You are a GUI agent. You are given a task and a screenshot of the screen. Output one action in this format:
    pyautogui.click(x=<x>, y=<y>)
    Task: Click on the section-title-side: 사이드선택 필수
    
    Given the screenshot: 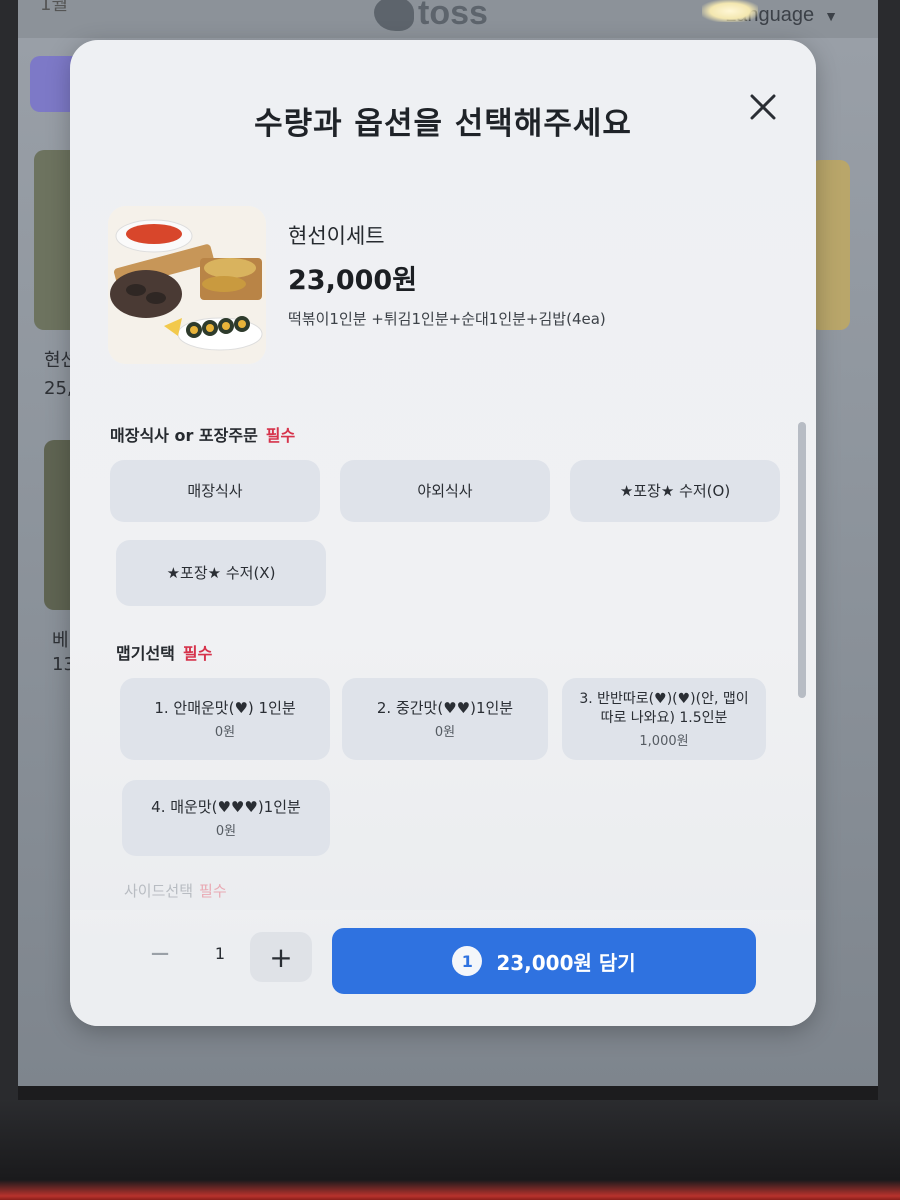 What is the action you would take?
    pyautogui.click(x=175, y=890)
    